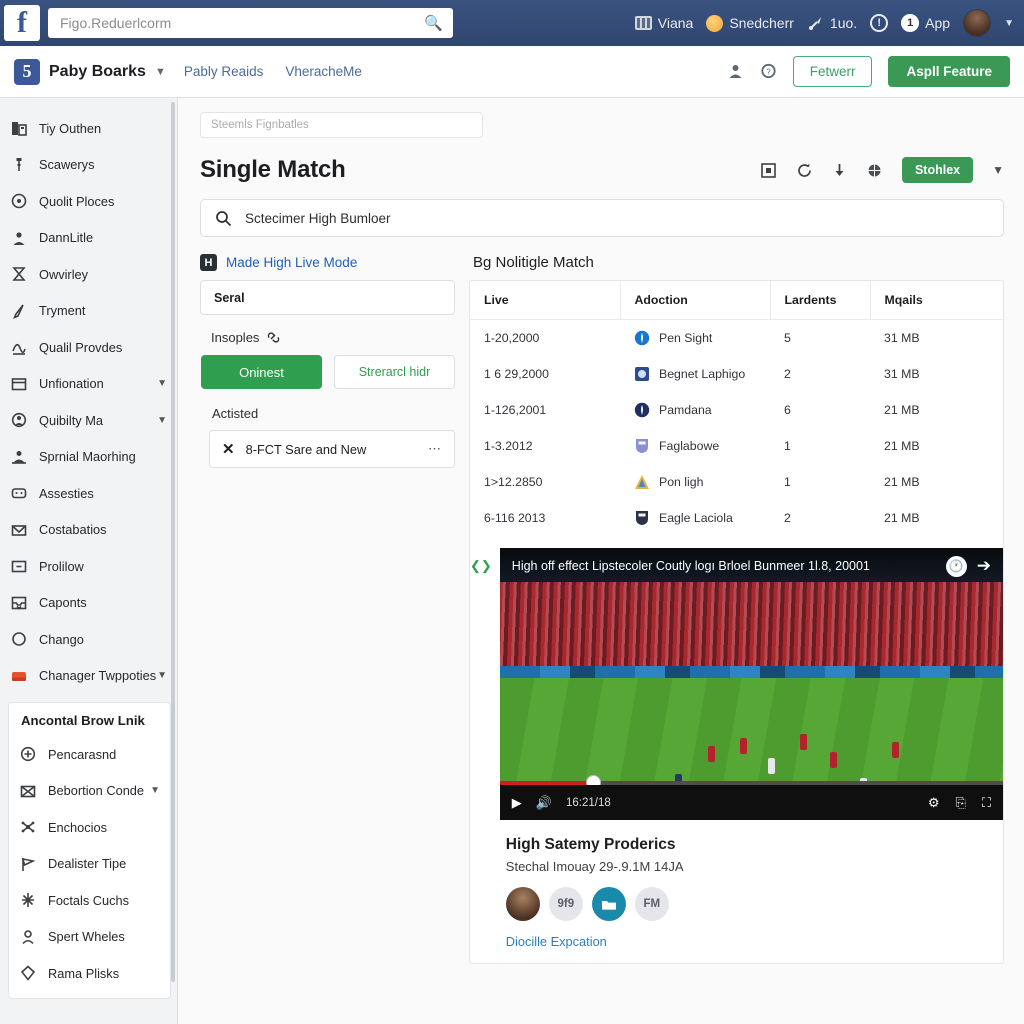 The height and width of the screenshot is (1024, 1024). I want to click on sidebar-item-bebortion-conde: Bebortion Conde ▼, so click(89, 791).